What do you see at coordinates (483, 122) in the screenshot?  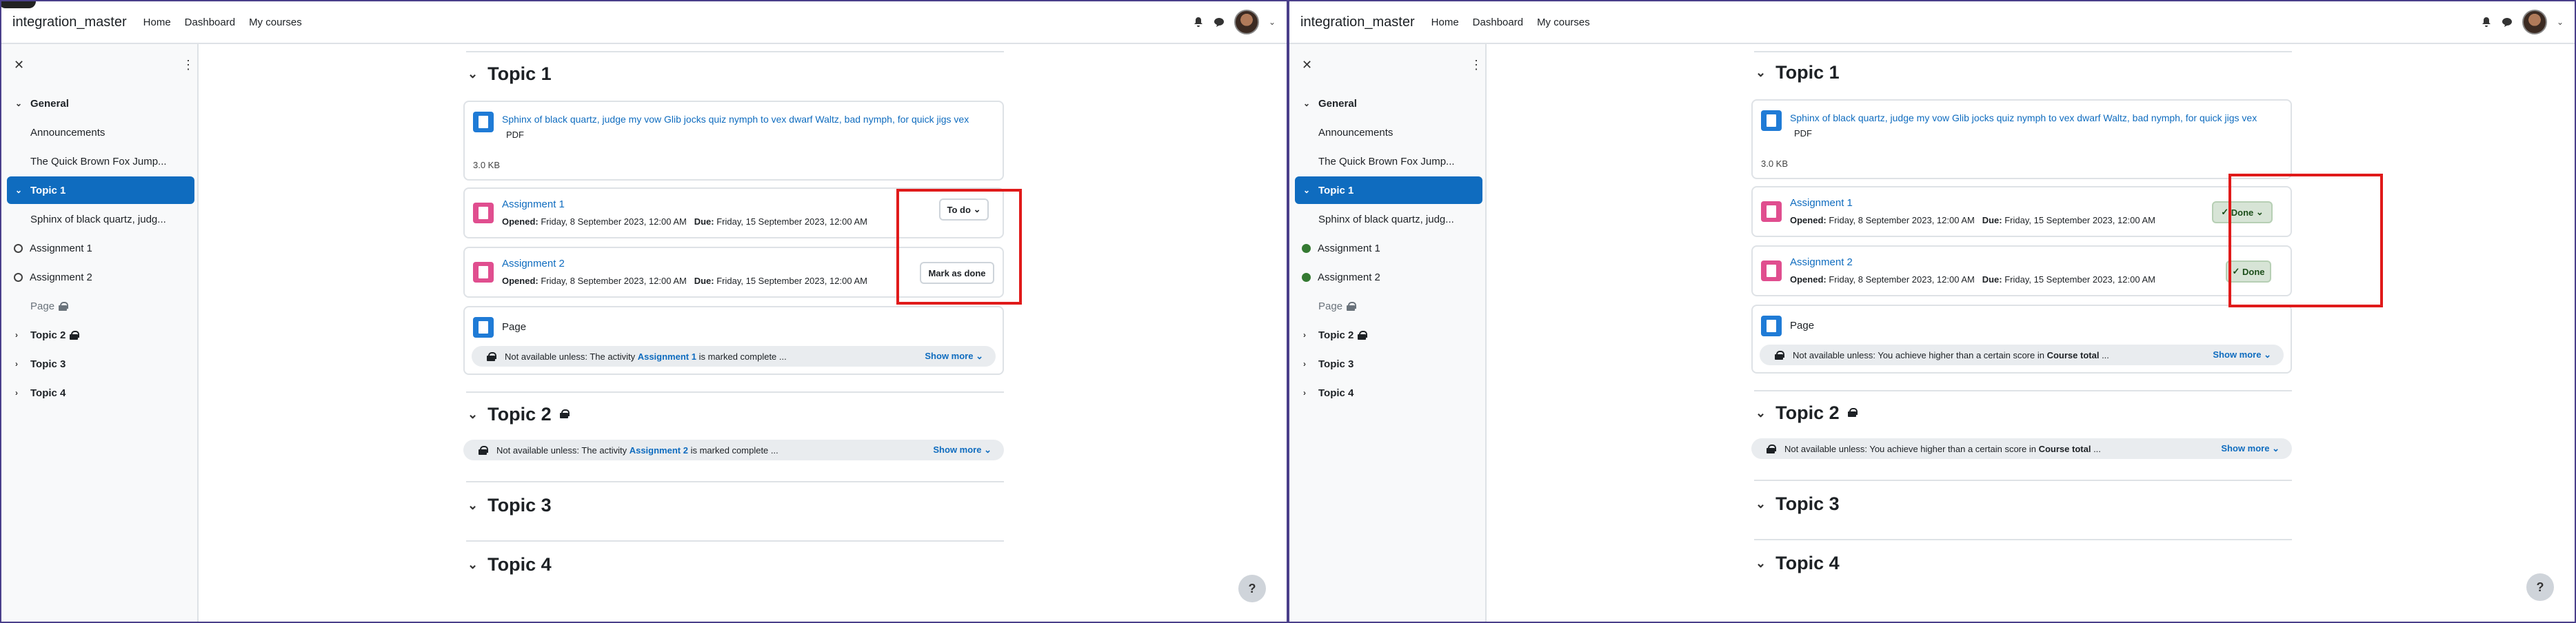 I see `pdf-file-icon` at bounding box center [483, 122].